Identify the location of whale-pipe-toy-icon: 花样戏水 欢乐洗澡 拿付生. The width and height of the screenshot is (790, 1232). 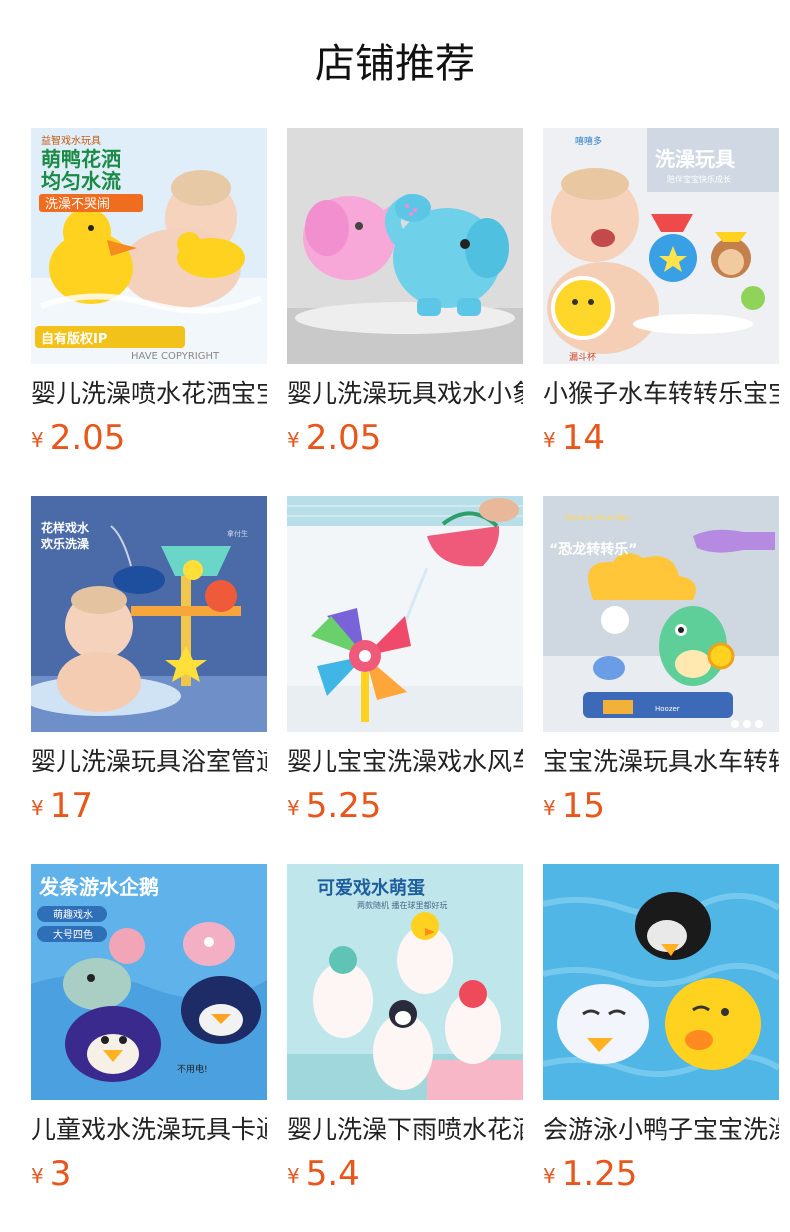
(149, 614).